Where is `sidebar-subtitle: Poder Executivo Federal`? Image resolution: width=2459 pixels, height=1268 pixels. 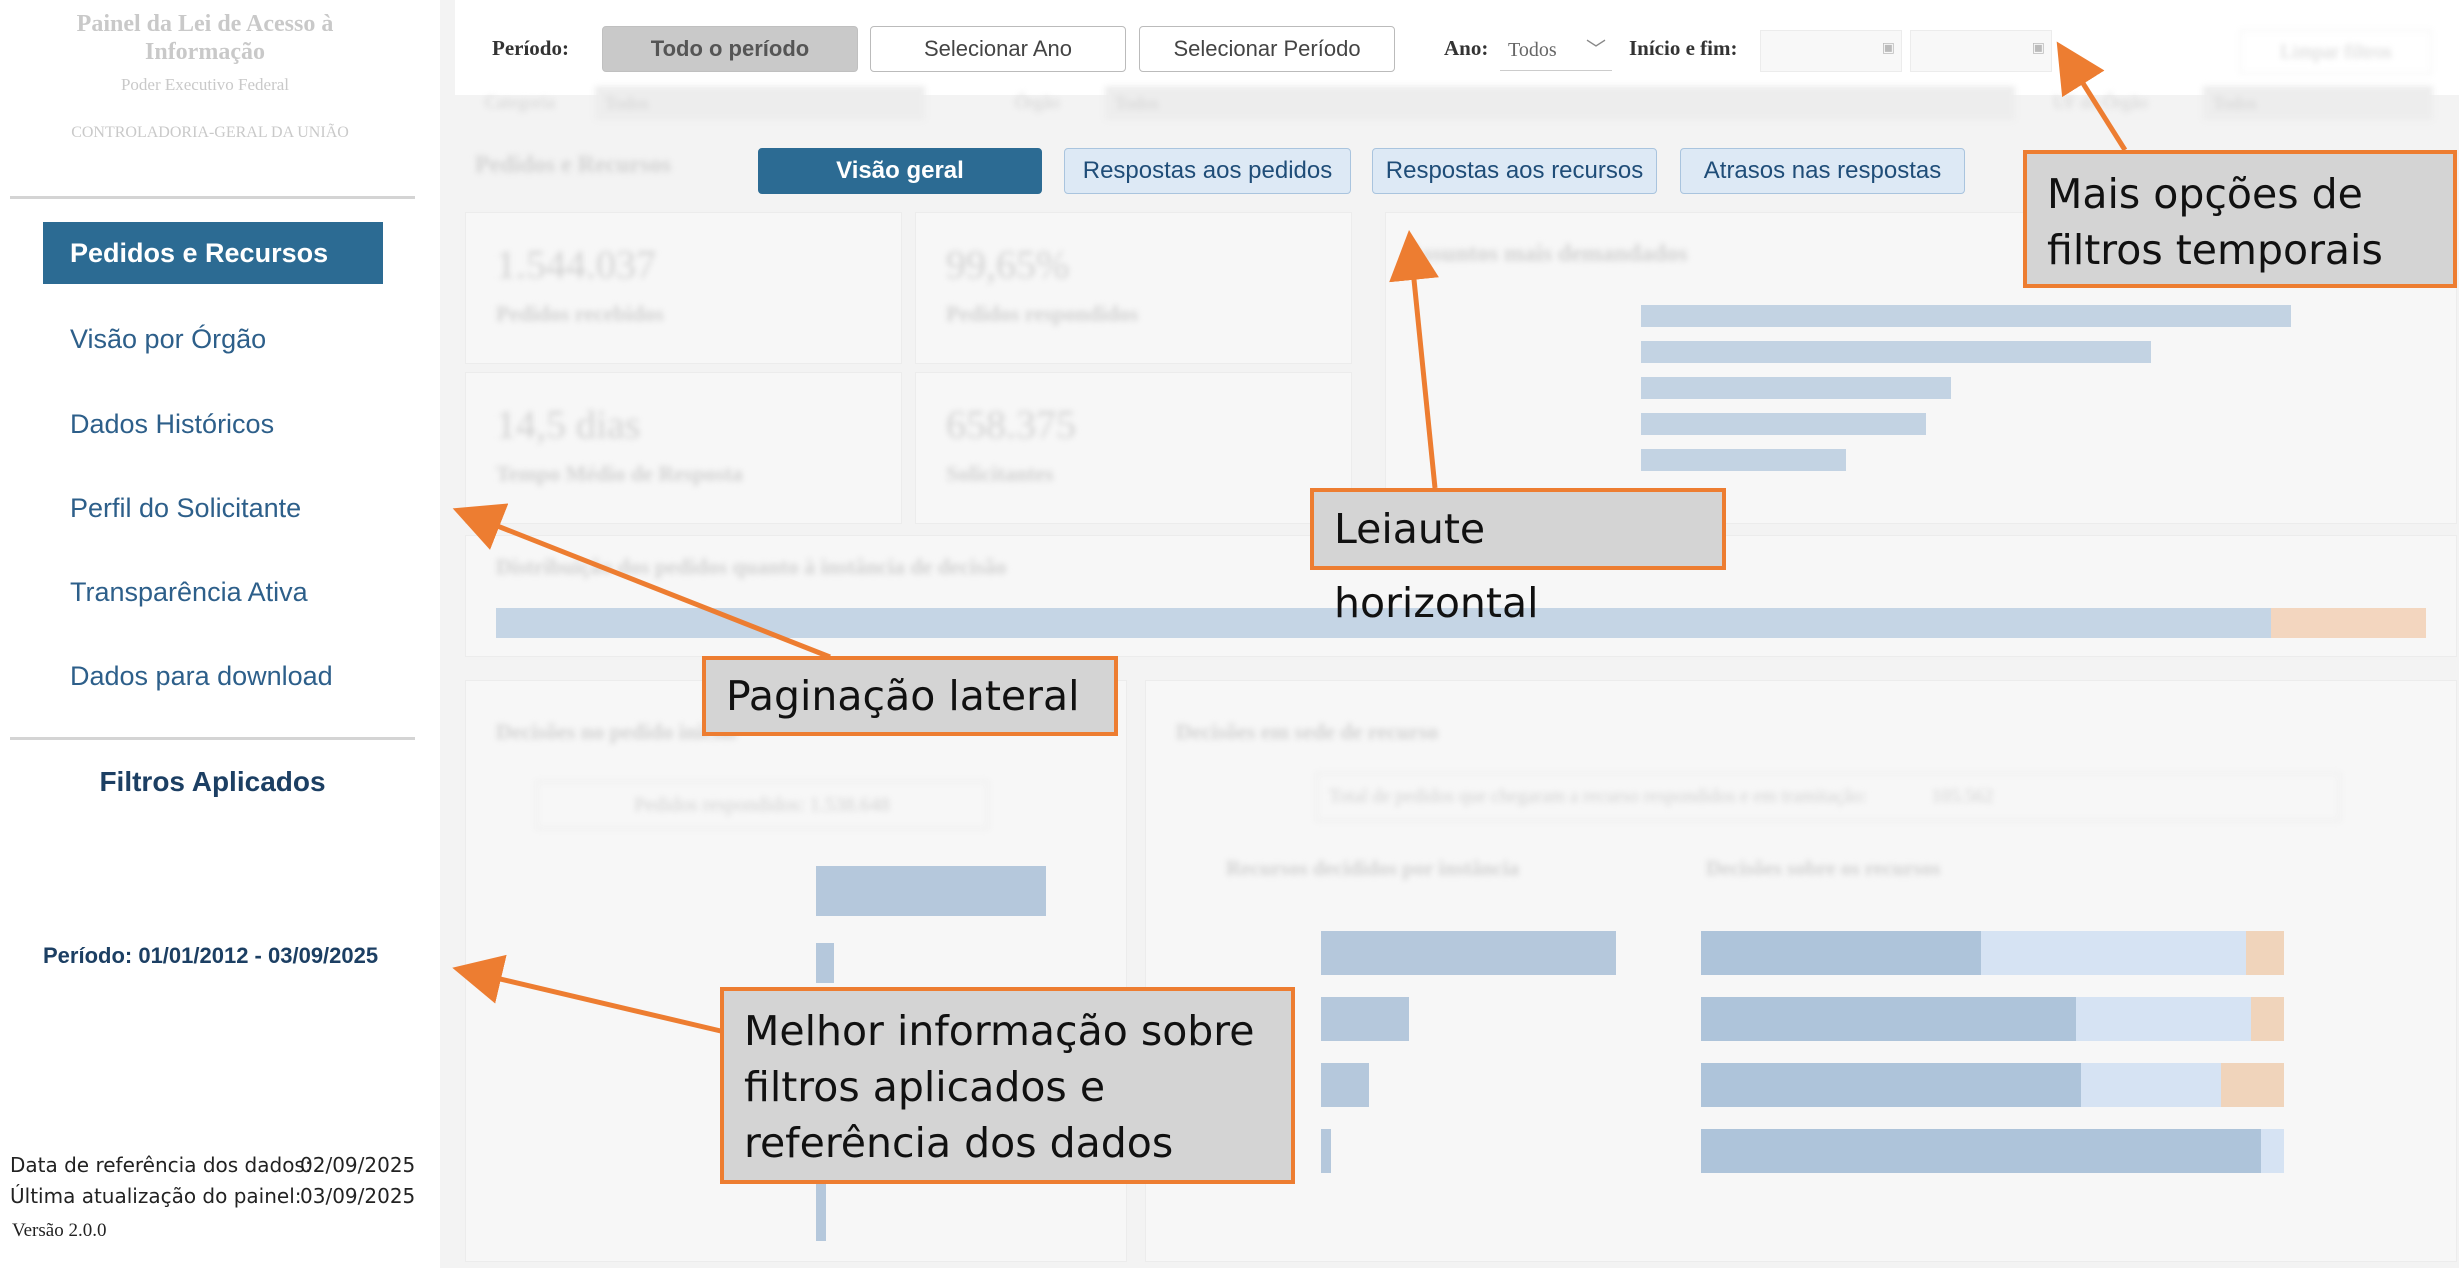
sidebar-subtitle: Poder Executivo Federal is located at coordinates (205, 84).